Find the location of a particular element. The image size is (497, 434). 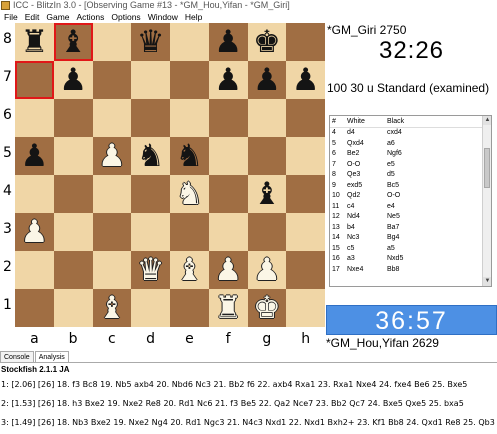

black-move: Bb8 is located at coordinates (410, 270).